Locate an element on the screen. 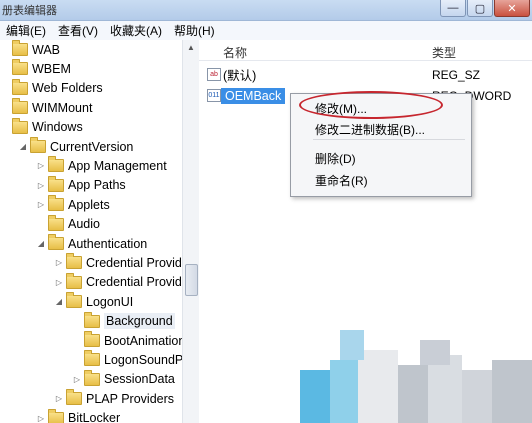  value-row: ab (默认) REG_SZ is located at coordinates (365, 74).